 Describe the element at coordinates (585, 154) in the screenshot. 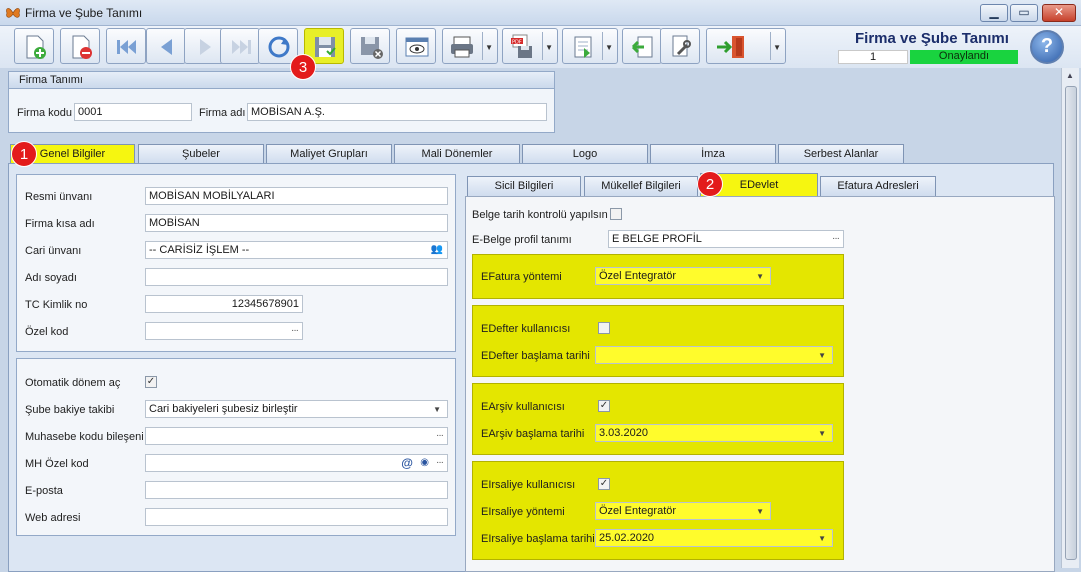

I see `tab-logo: Logo` at that location.